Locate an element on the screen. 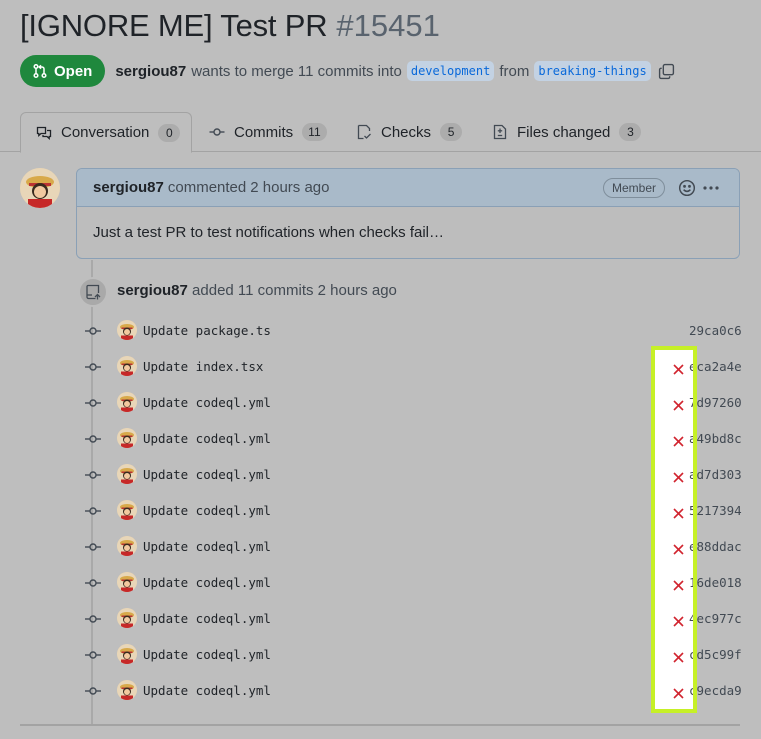  comment-action: commented is located at coordinates (207, 187).